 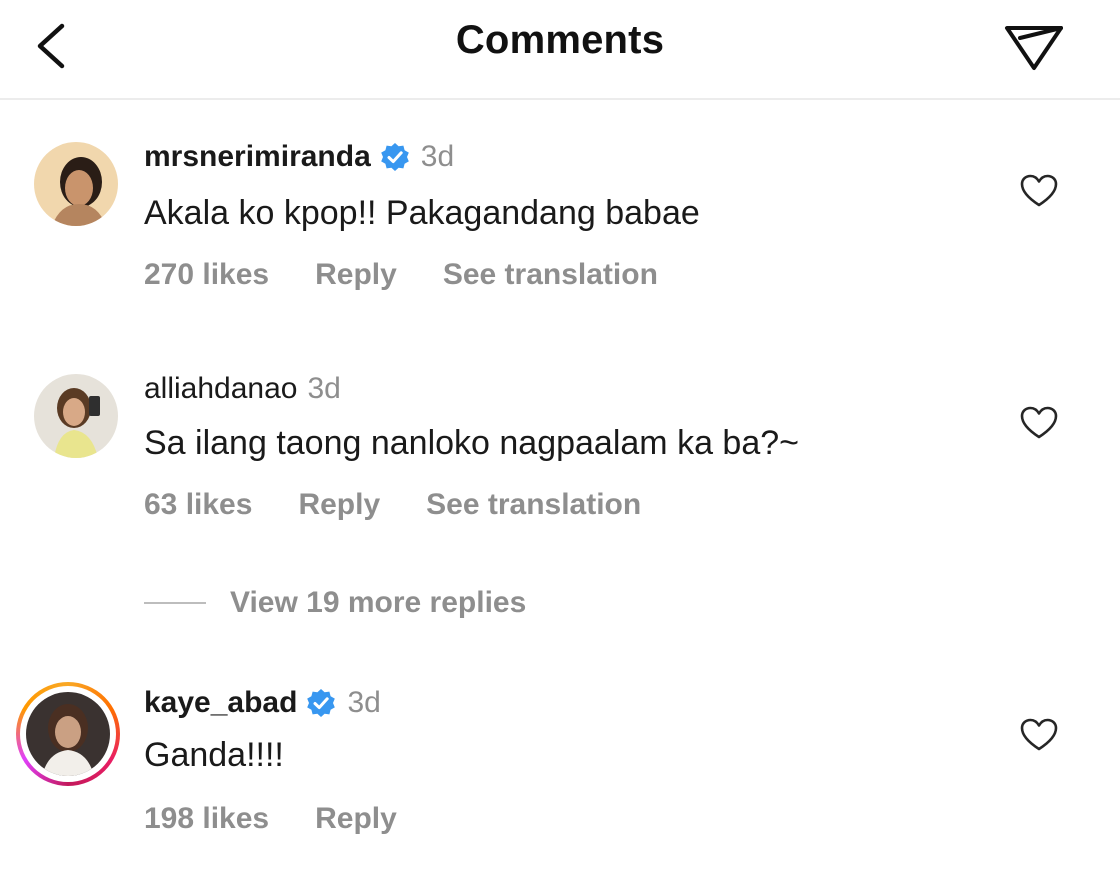 What do you see at coordinates (220, 703) in the screenshot?
I see `username: kaye_abad` at bounding box center [220, 703].